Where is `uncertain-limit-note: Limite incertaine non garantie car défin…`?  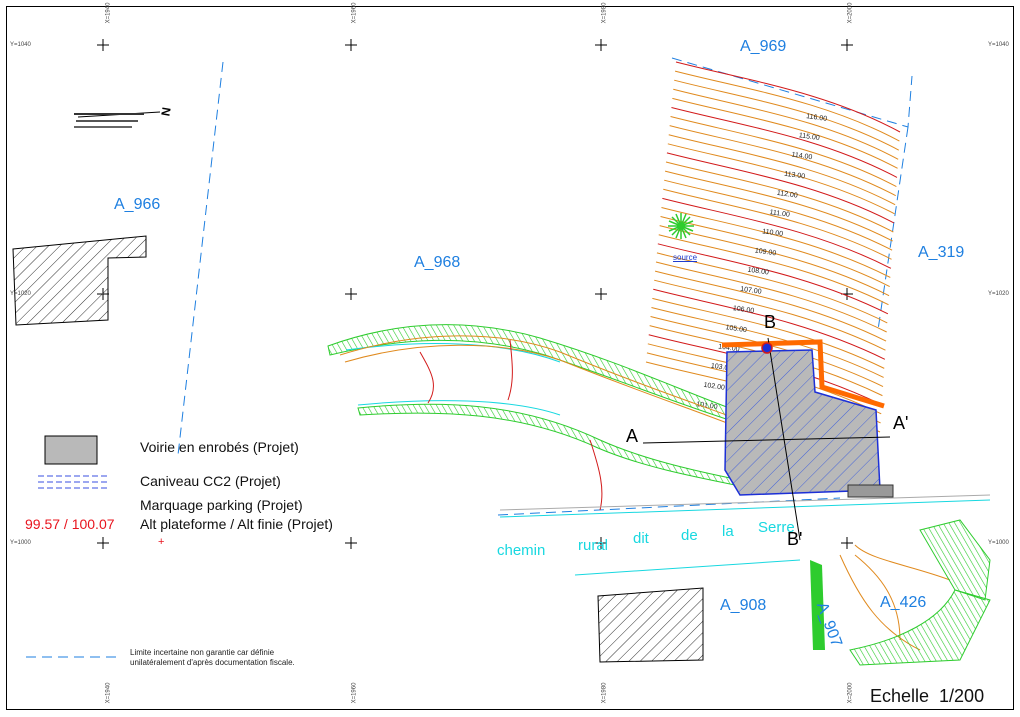
uncertain-limit-note: Limite incertaine non garantie car défin… is located at coordinates (212, 658).